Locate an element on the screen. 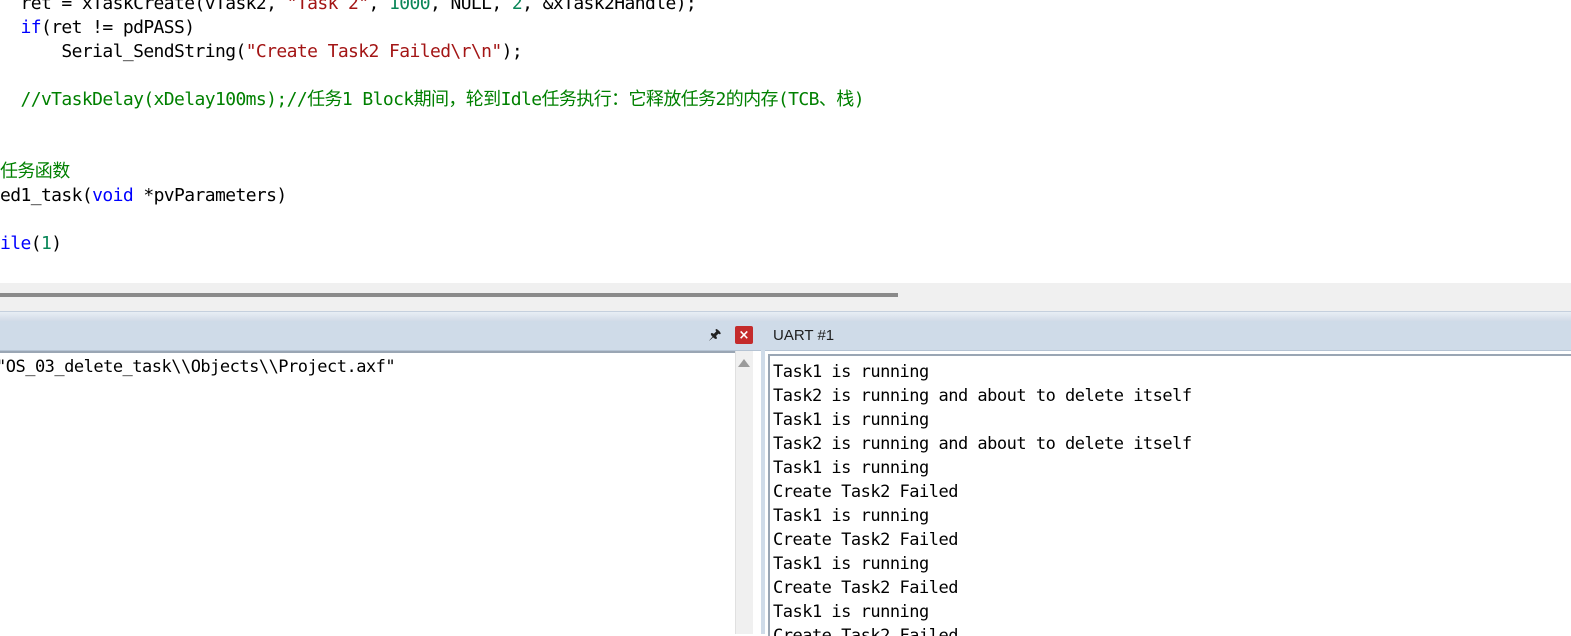 The width and height of the screenshot is (1571, 636). code-line: if(ret != pdPASS) is located at coordinates (97, 28).